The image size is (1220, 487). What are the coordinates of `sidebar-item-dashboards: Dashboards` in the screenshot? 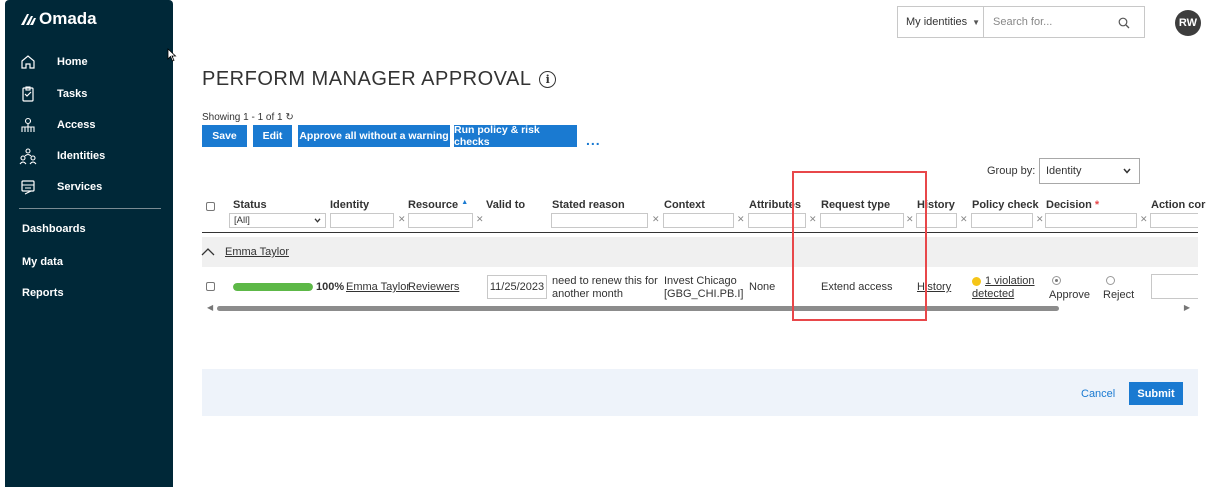 It's located at (54, 229).